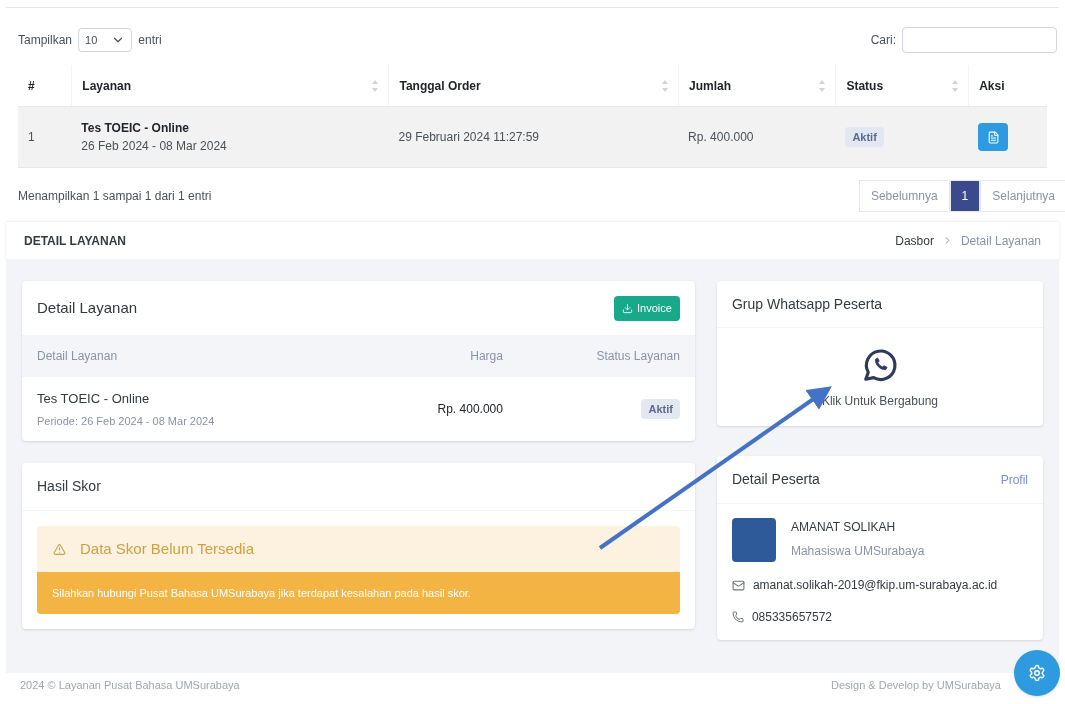 This screenshot has width=1065, height=704. What do you see at coordinates (486, 356) in the screenshot?
I see `column-header: Harga` at bounding box center [486, 356].